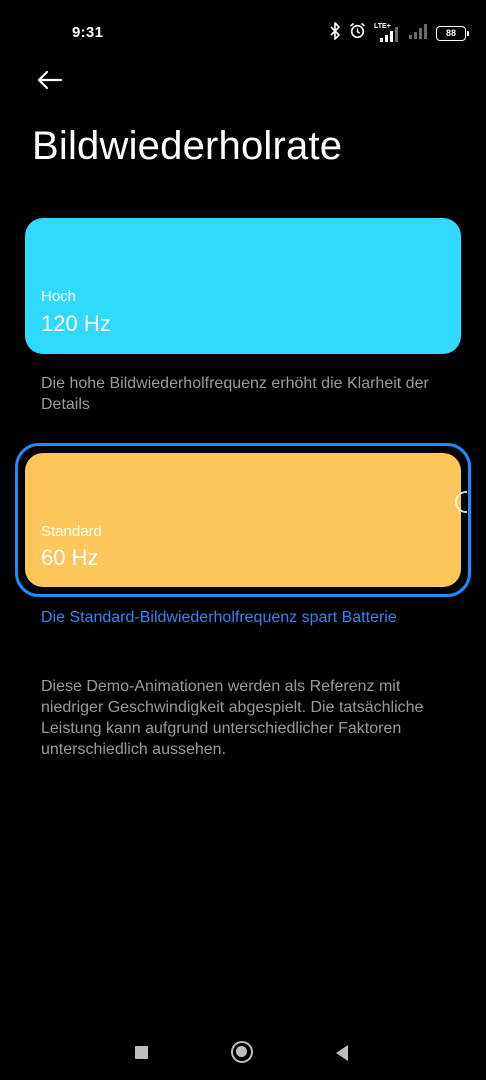 The height and width of the screenshot is (1080, 486). I want to click on option-high-card: Hoch 120 Hz, so click(243, 286).